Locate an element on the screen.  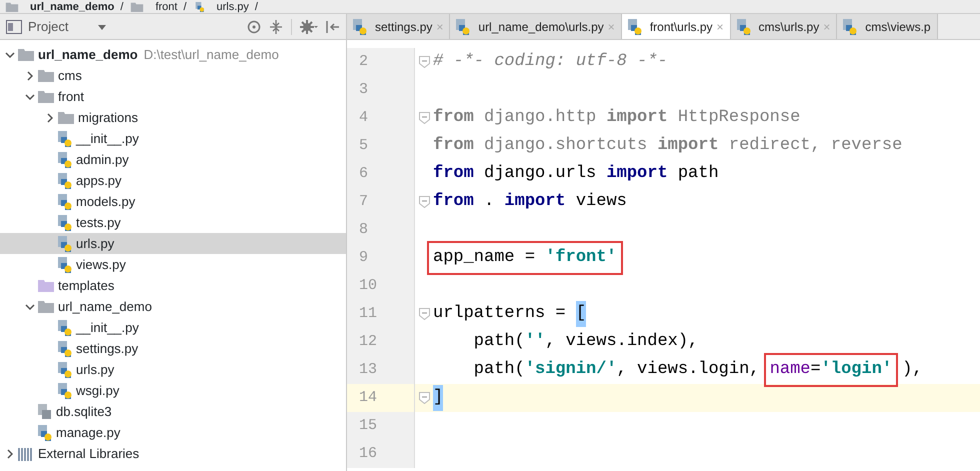
tree-item: manage.py is located at coordinates (173, 432).